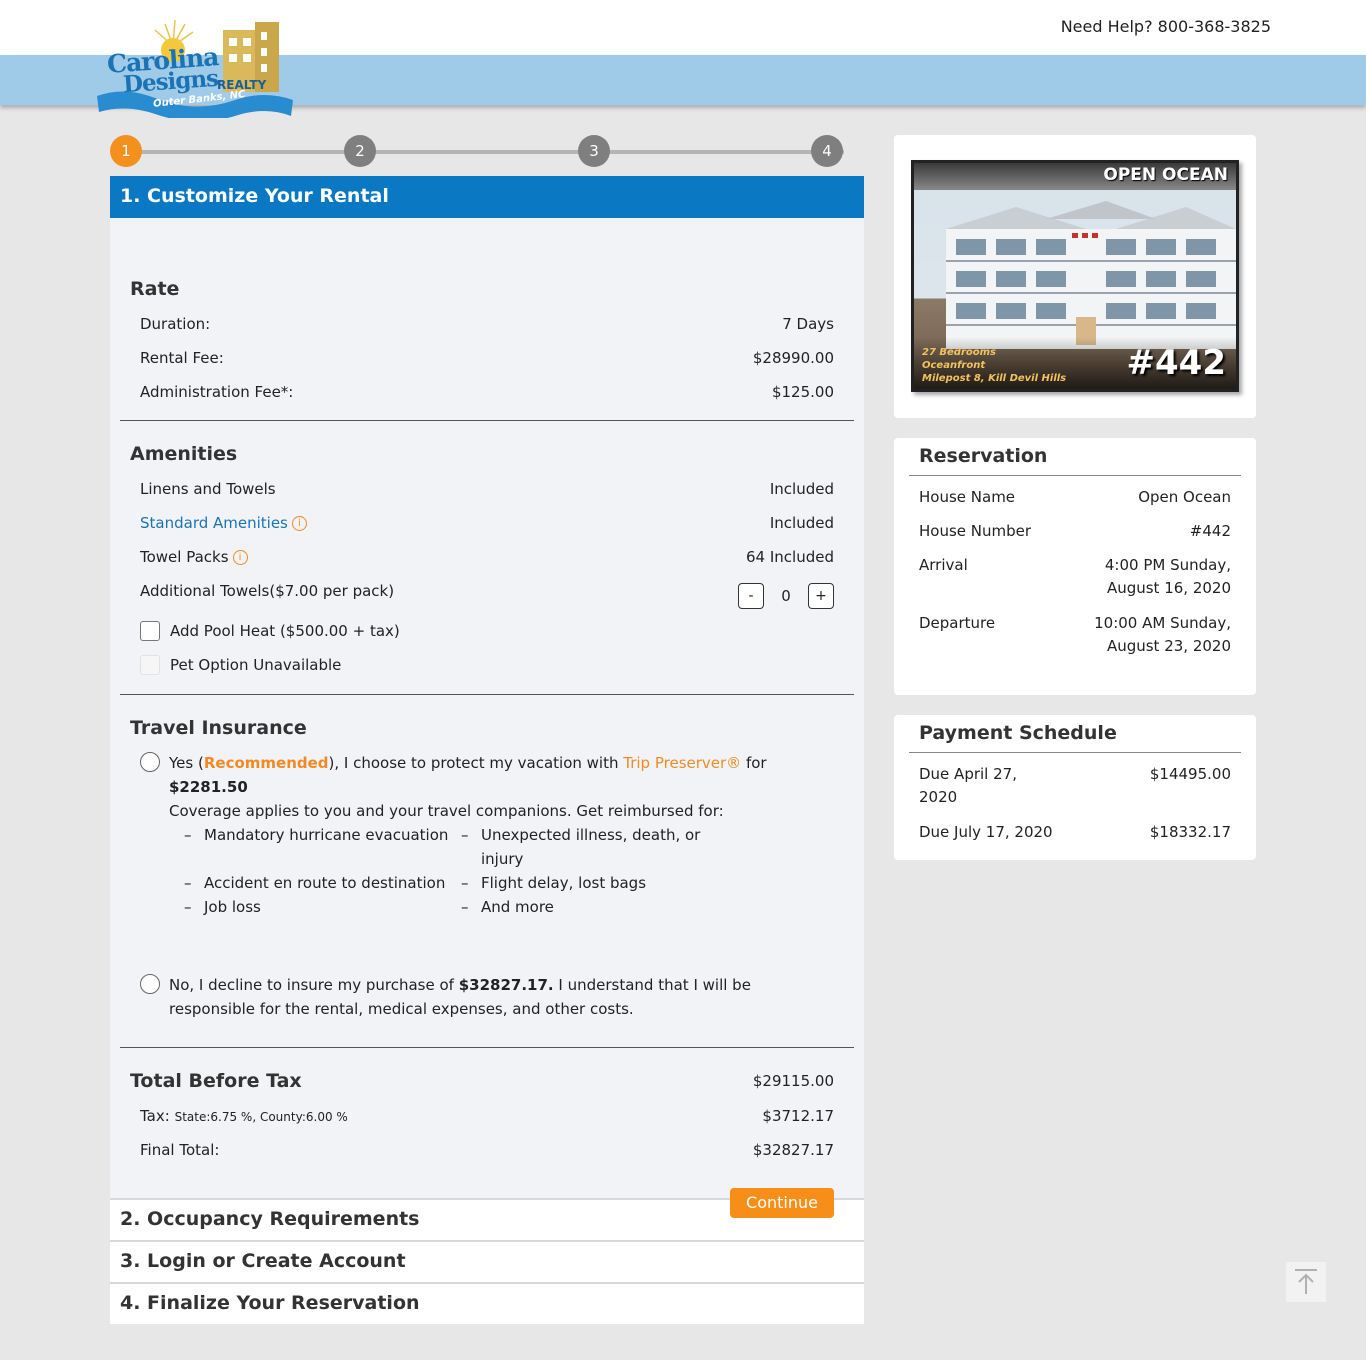  Describe the element at coordinates (790, 557) in the screenshot. I see `amenity-value: 64 Included` at that location.